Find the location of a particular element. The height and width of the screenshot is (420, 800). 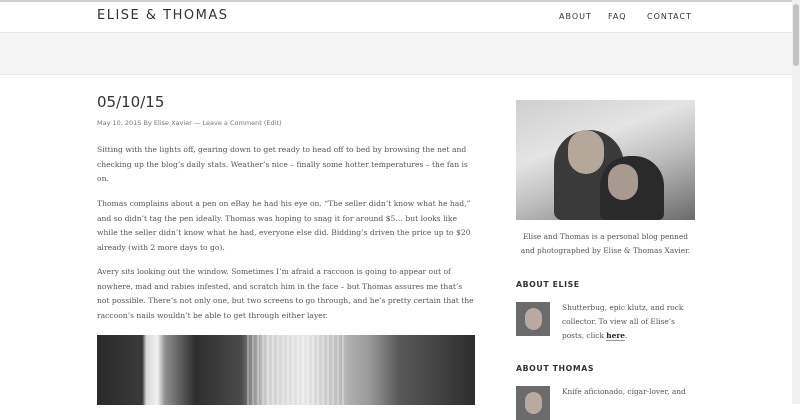

nav-faq: FAQ is located at coordinates (617, 16).